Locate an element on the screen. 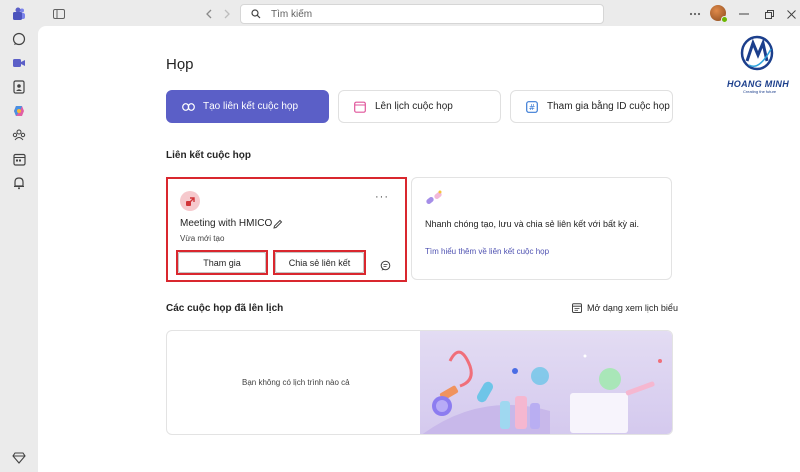 This screenshot has width=800, height=472. sidebar-toggle-icon is located at coordinates (59, 14).